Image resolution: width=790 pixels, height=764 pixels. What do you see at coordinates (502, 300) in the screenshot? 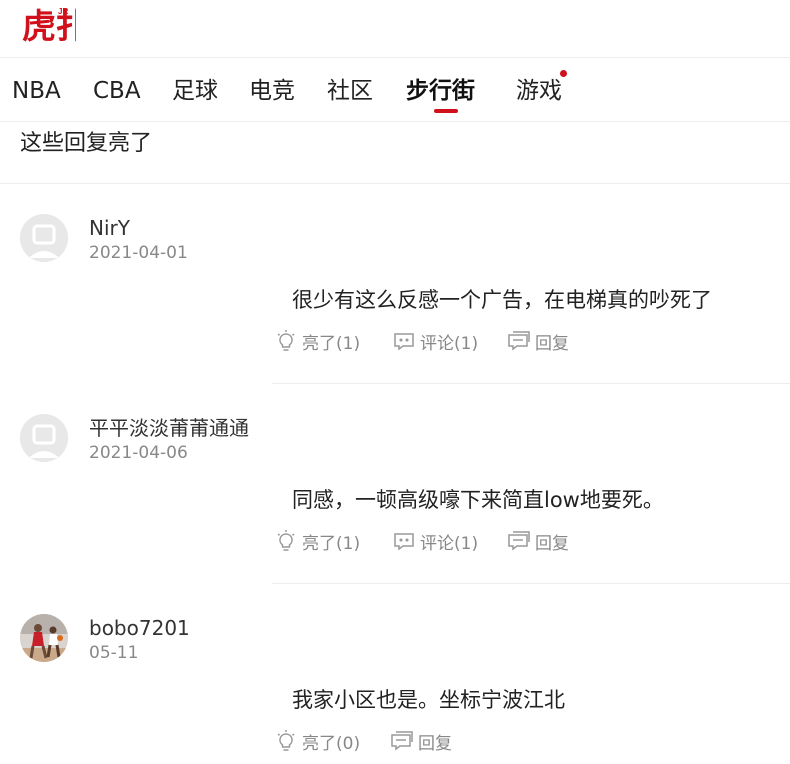
I see `comment-content: 很少有这么反感一个广告，在电梯真的吵死了` at bounding box center [502, 300].